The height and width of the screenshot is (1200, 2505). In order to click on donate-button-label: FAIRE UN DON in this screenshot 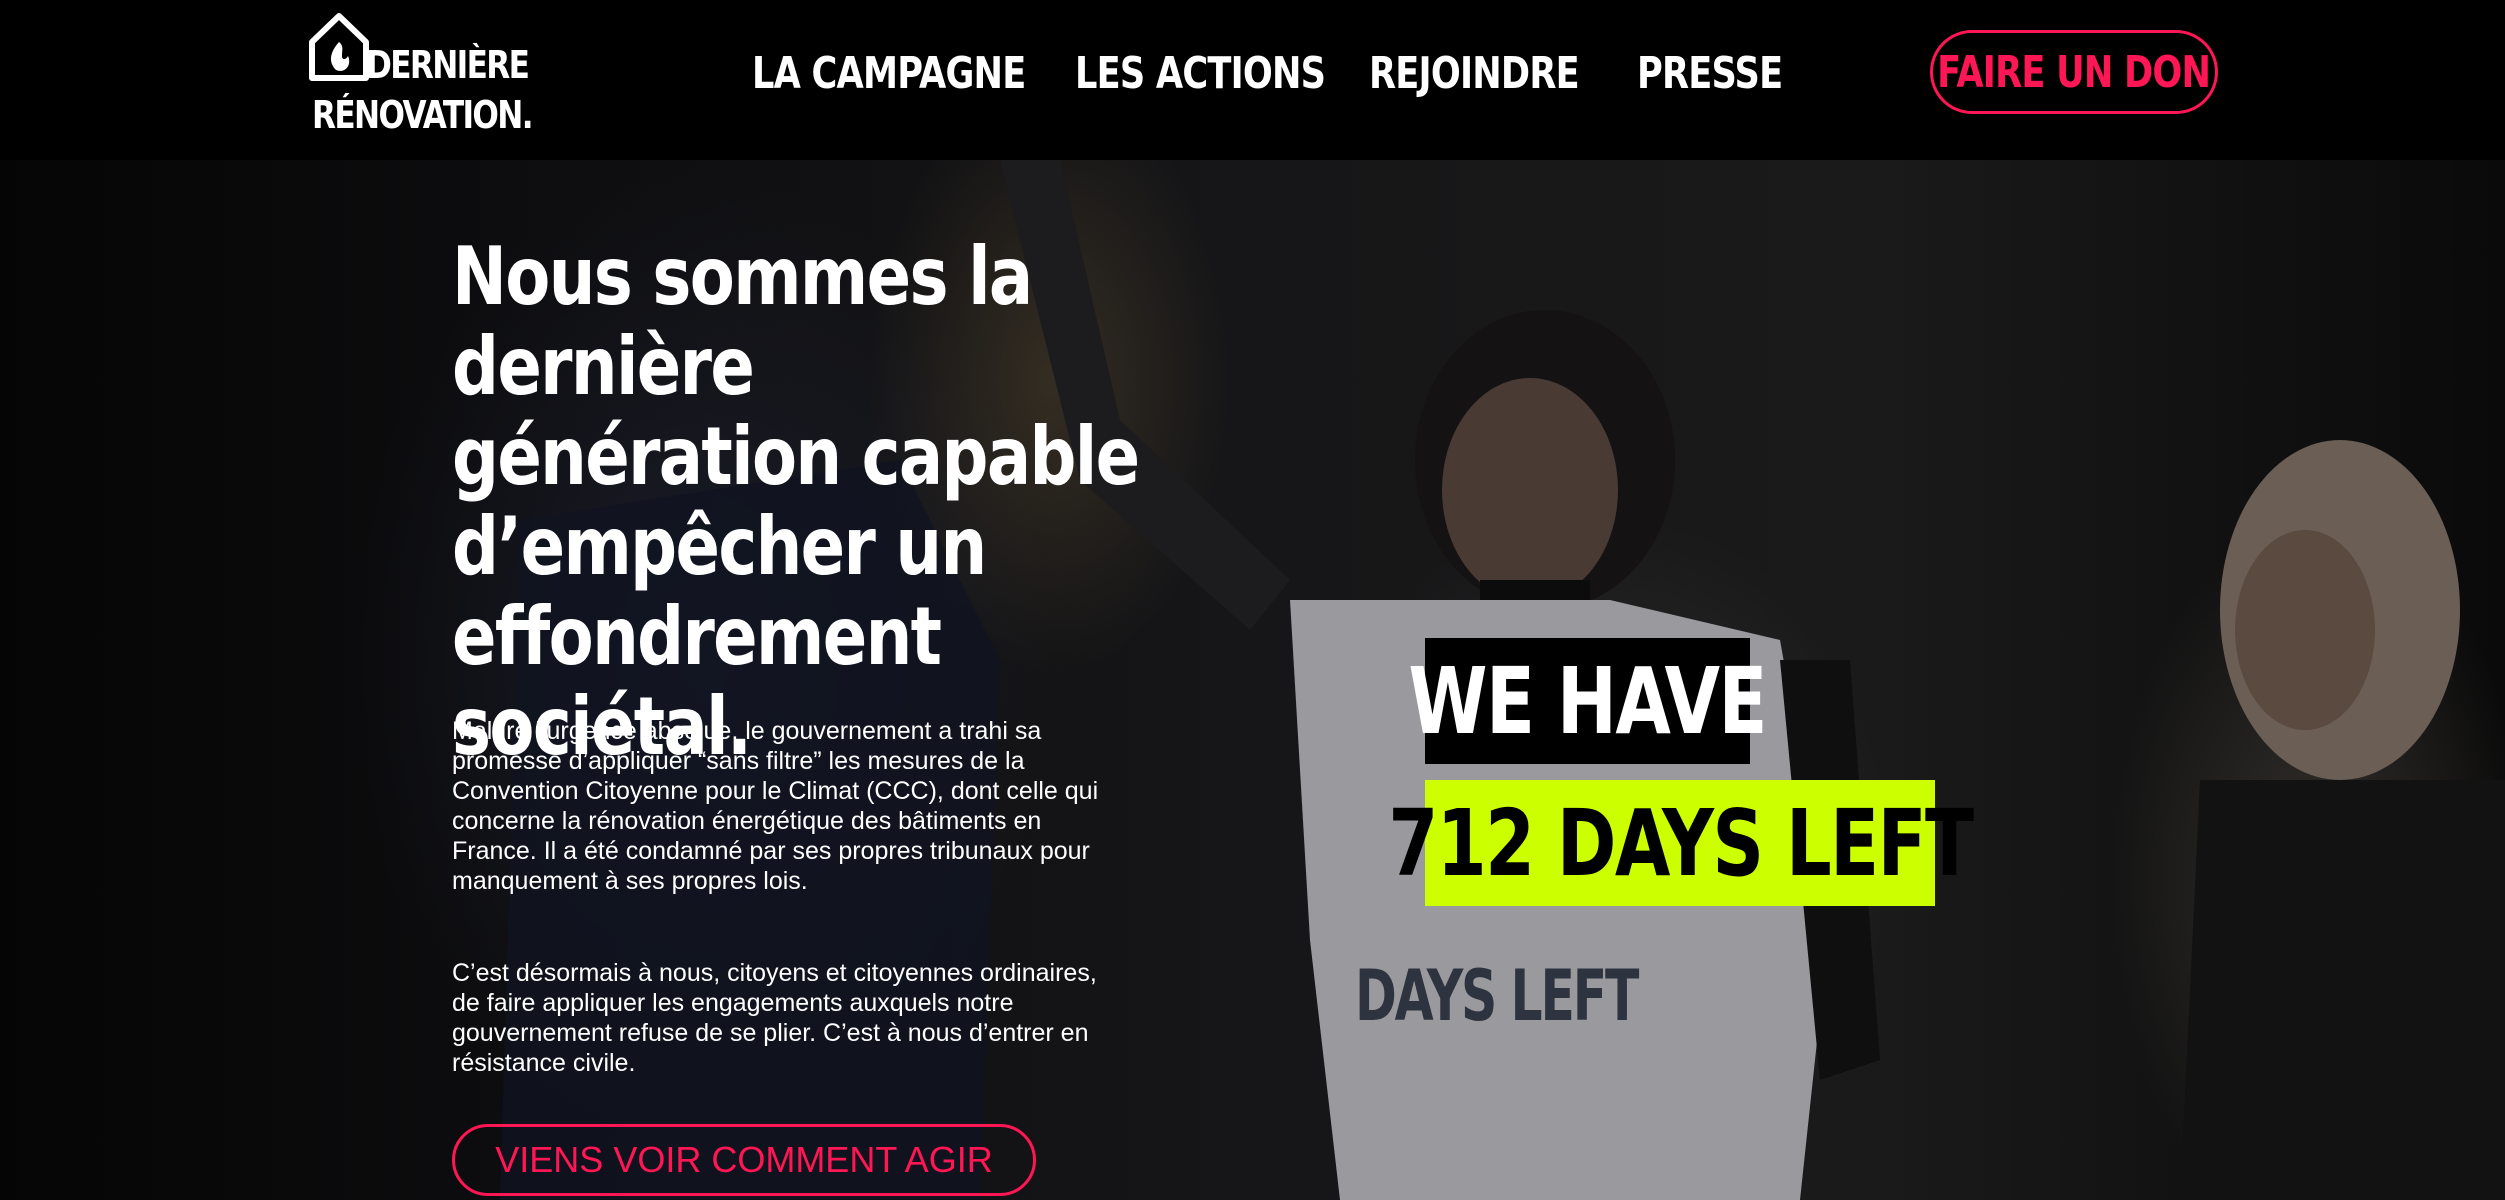, I will do `click(2074, 72)`.